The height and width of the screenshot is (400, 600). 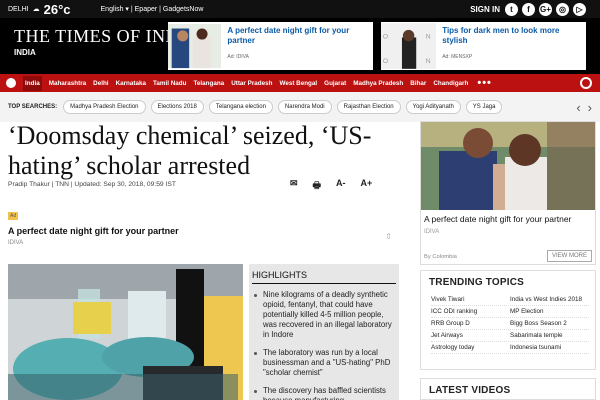 What do you see at coordinates (549, 347) in the screenshot?
I see `trending-link: Indonesia tsunami` at bounding box center [549, 347].